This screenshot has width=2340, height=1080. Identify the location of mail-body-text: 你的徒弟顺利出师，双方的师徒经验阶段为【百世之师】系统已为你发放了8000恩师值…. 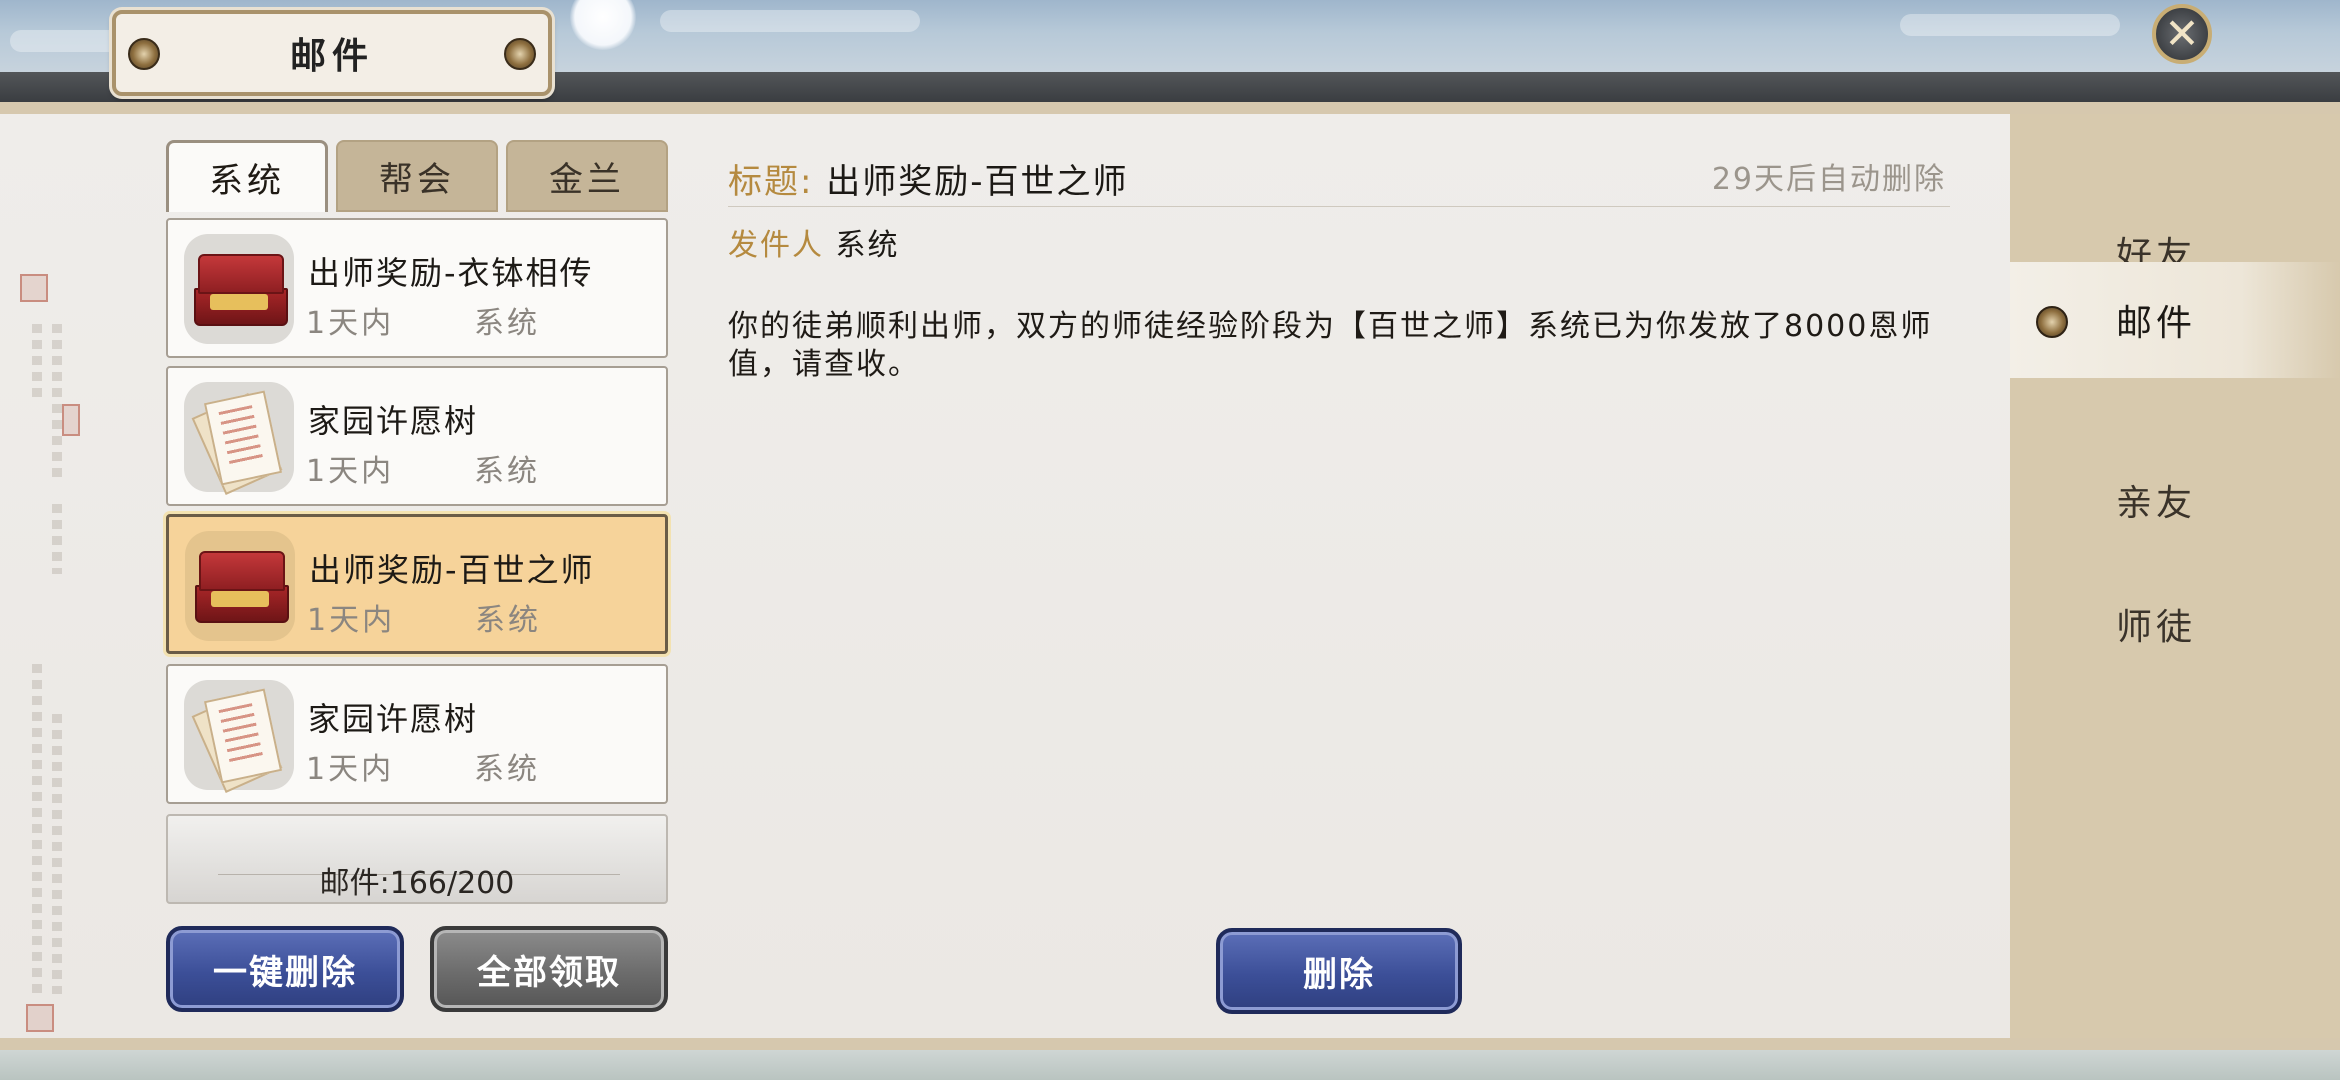
(1330, 345).